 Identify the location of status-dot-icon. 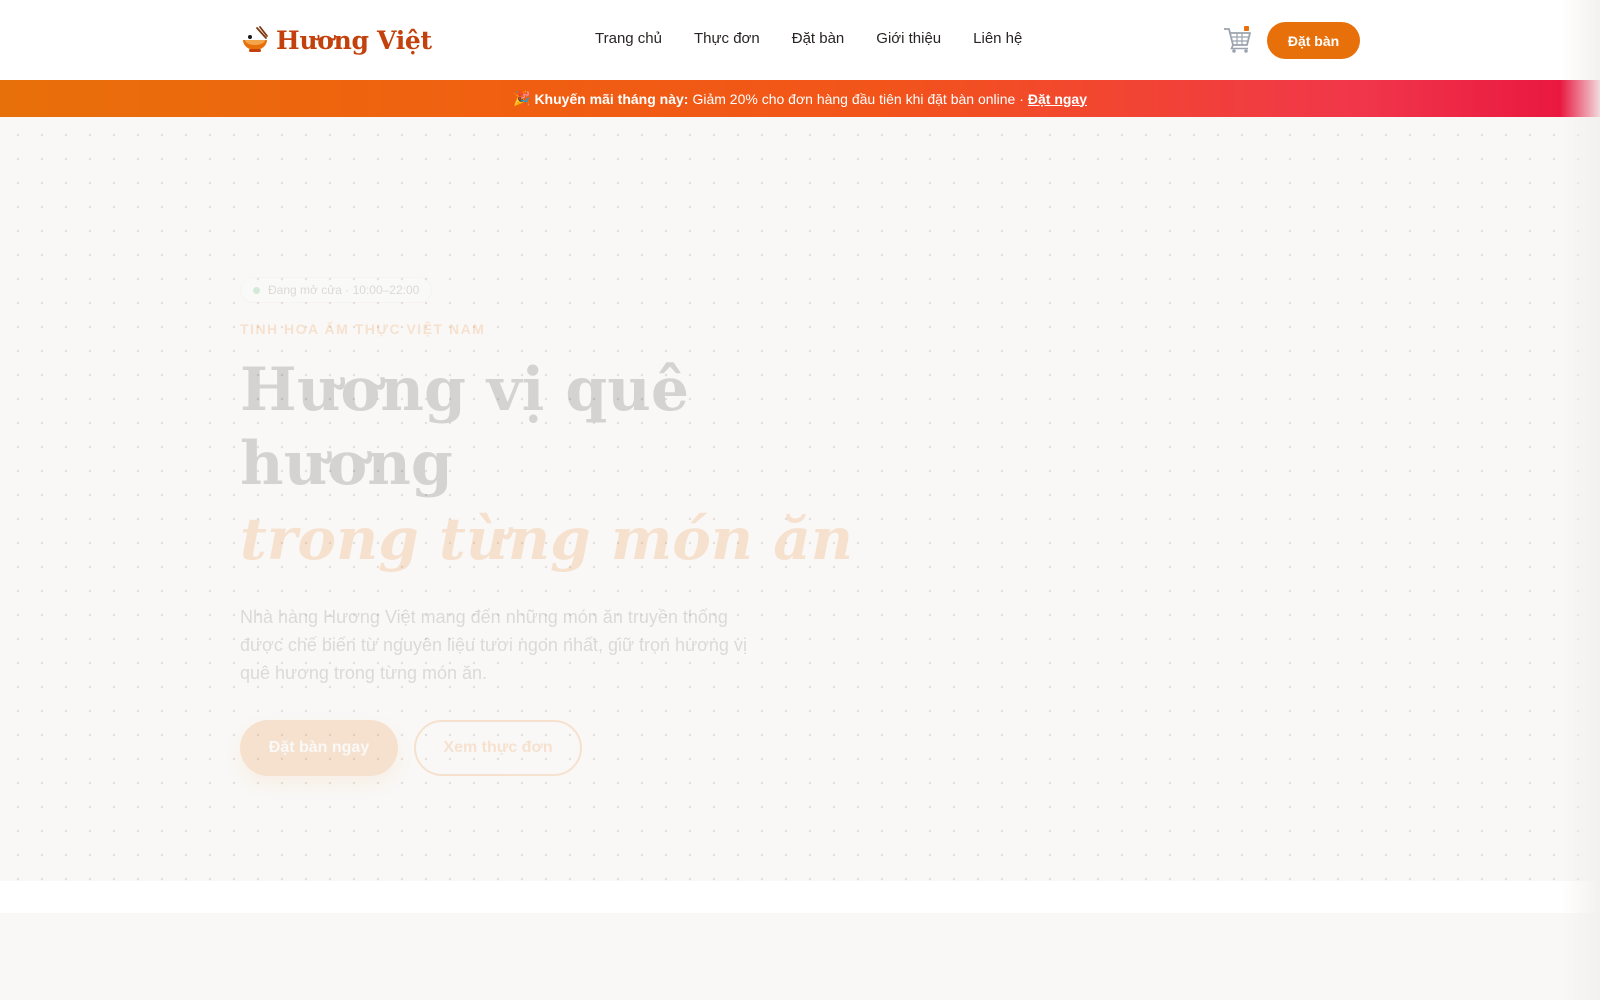
(256, 290).